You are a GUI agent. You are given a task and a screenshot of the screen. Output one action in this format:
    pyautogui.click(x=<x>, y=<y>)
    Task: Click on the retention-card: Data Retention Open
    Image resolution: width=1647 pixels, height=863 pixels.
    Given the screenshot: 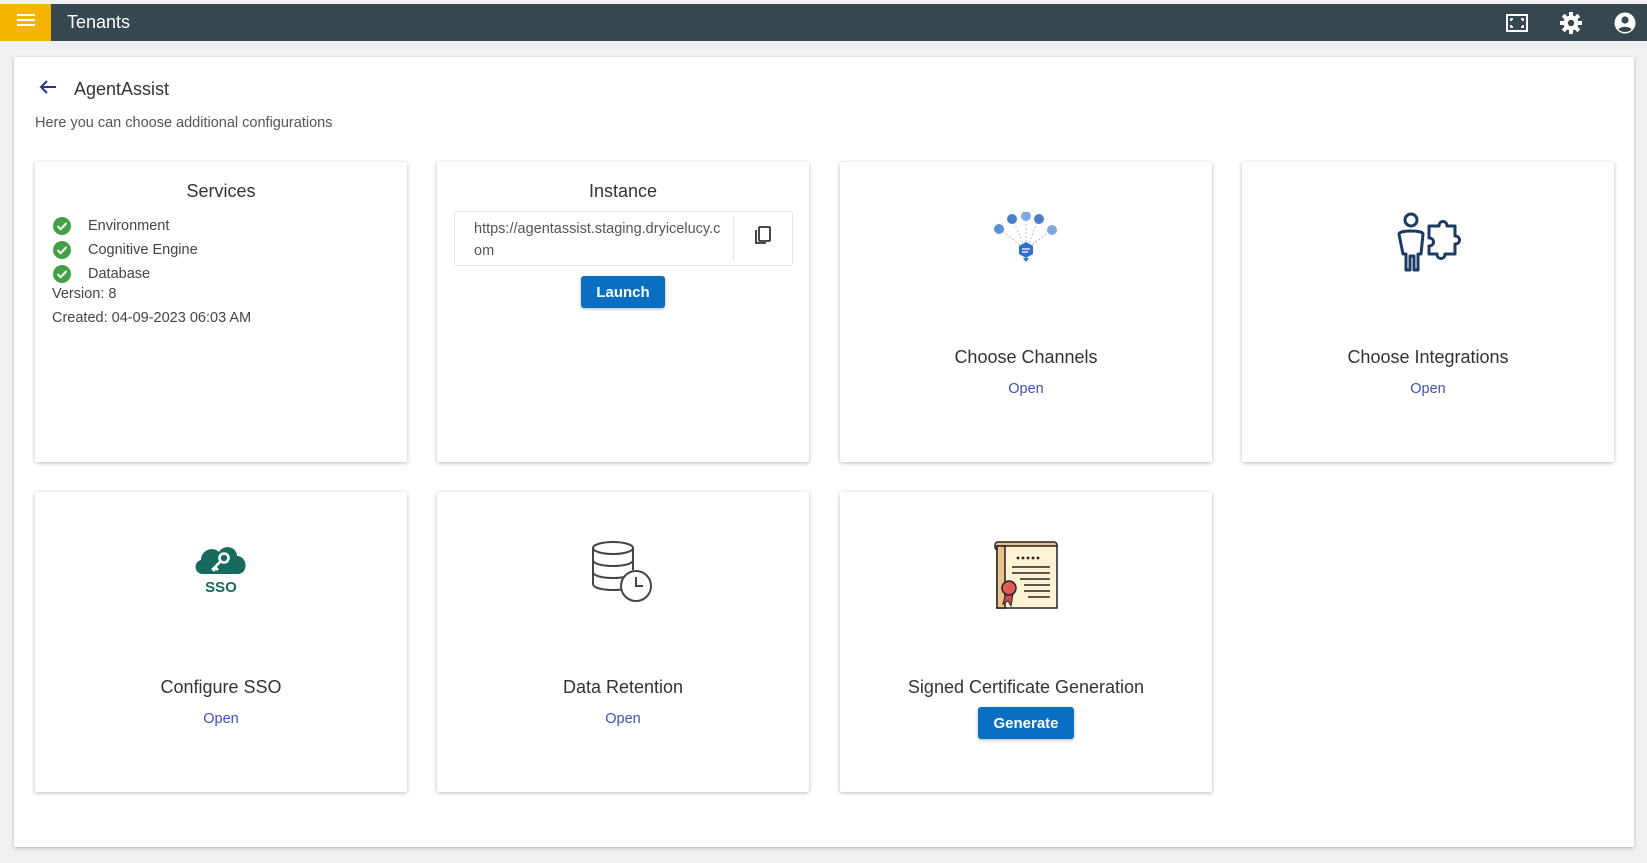 What is the action you would take?
    pyautogui.click(x=623, y=642)
    